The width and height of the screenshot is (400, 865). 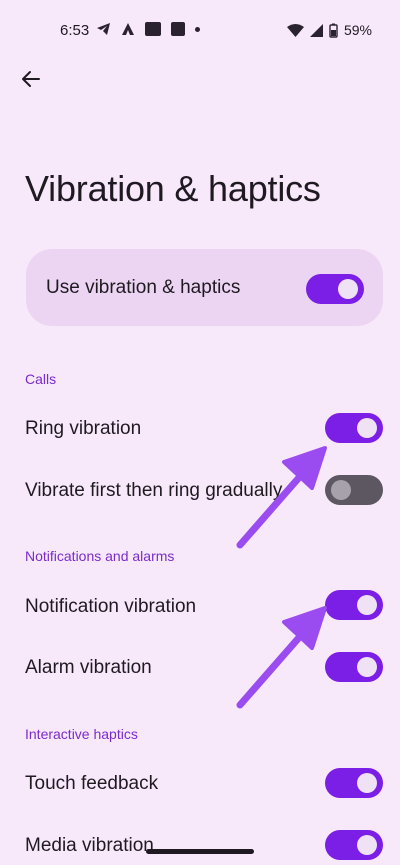 I want to click on media-vibration-label: Media vibration, so click(x=89, y=846).